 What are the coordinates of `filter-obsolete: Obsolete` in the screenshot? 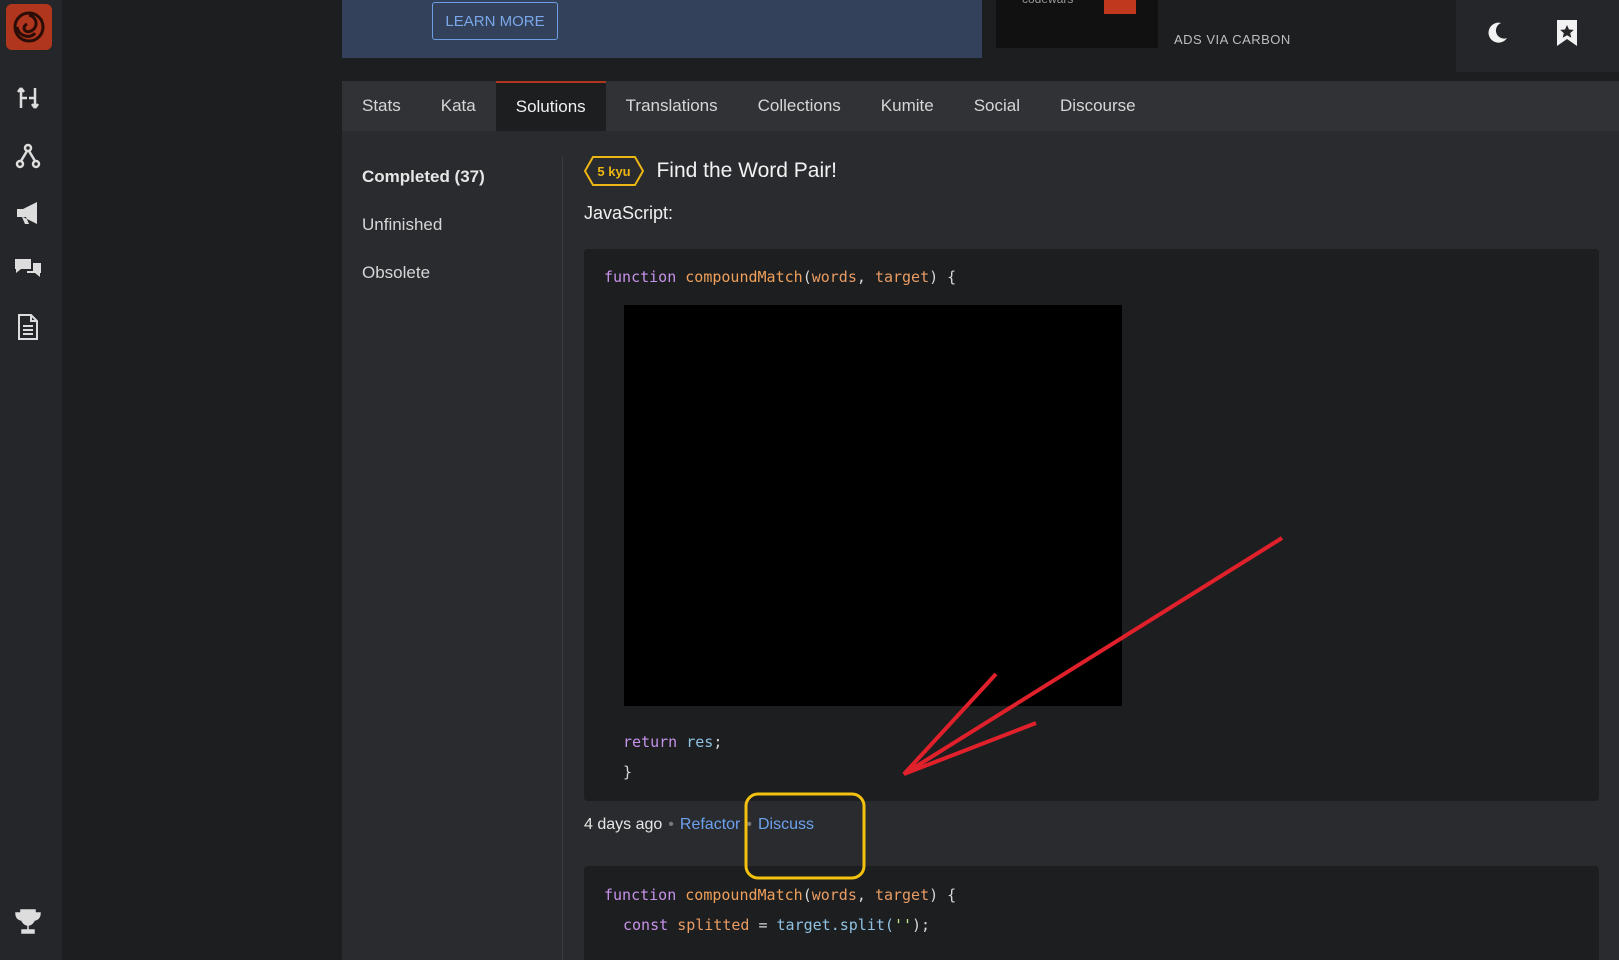 It's located at (423, 273).